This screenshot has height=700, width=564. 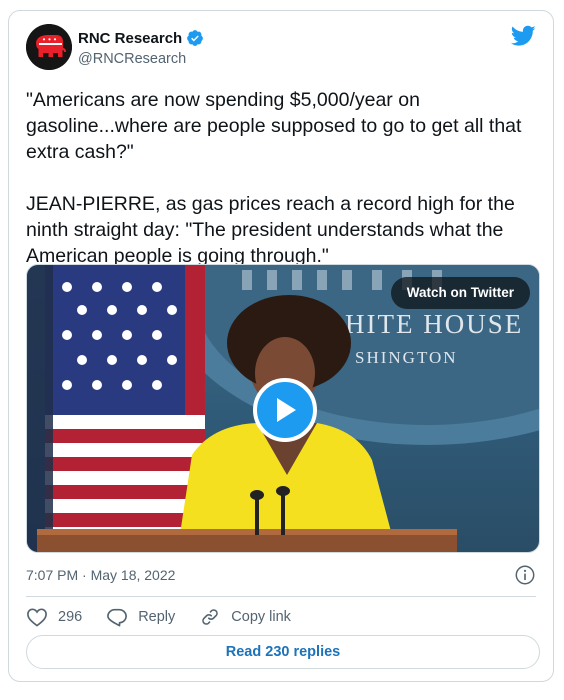 I want to click on verified-badge-icon, so click(x=195, y=38).